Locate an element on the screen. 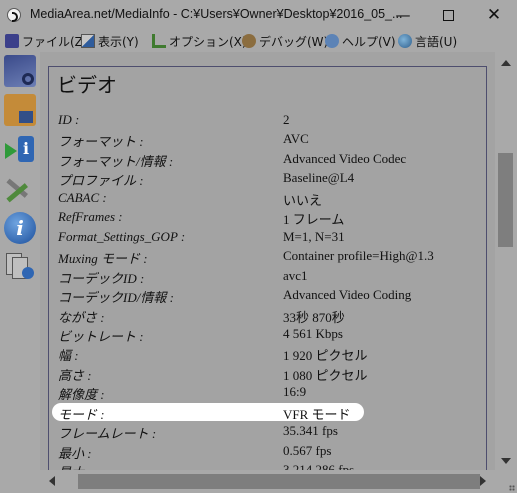 The image size is (517, 493). menu-help: ヘルプ(V) is located at coordinates (360, 41).